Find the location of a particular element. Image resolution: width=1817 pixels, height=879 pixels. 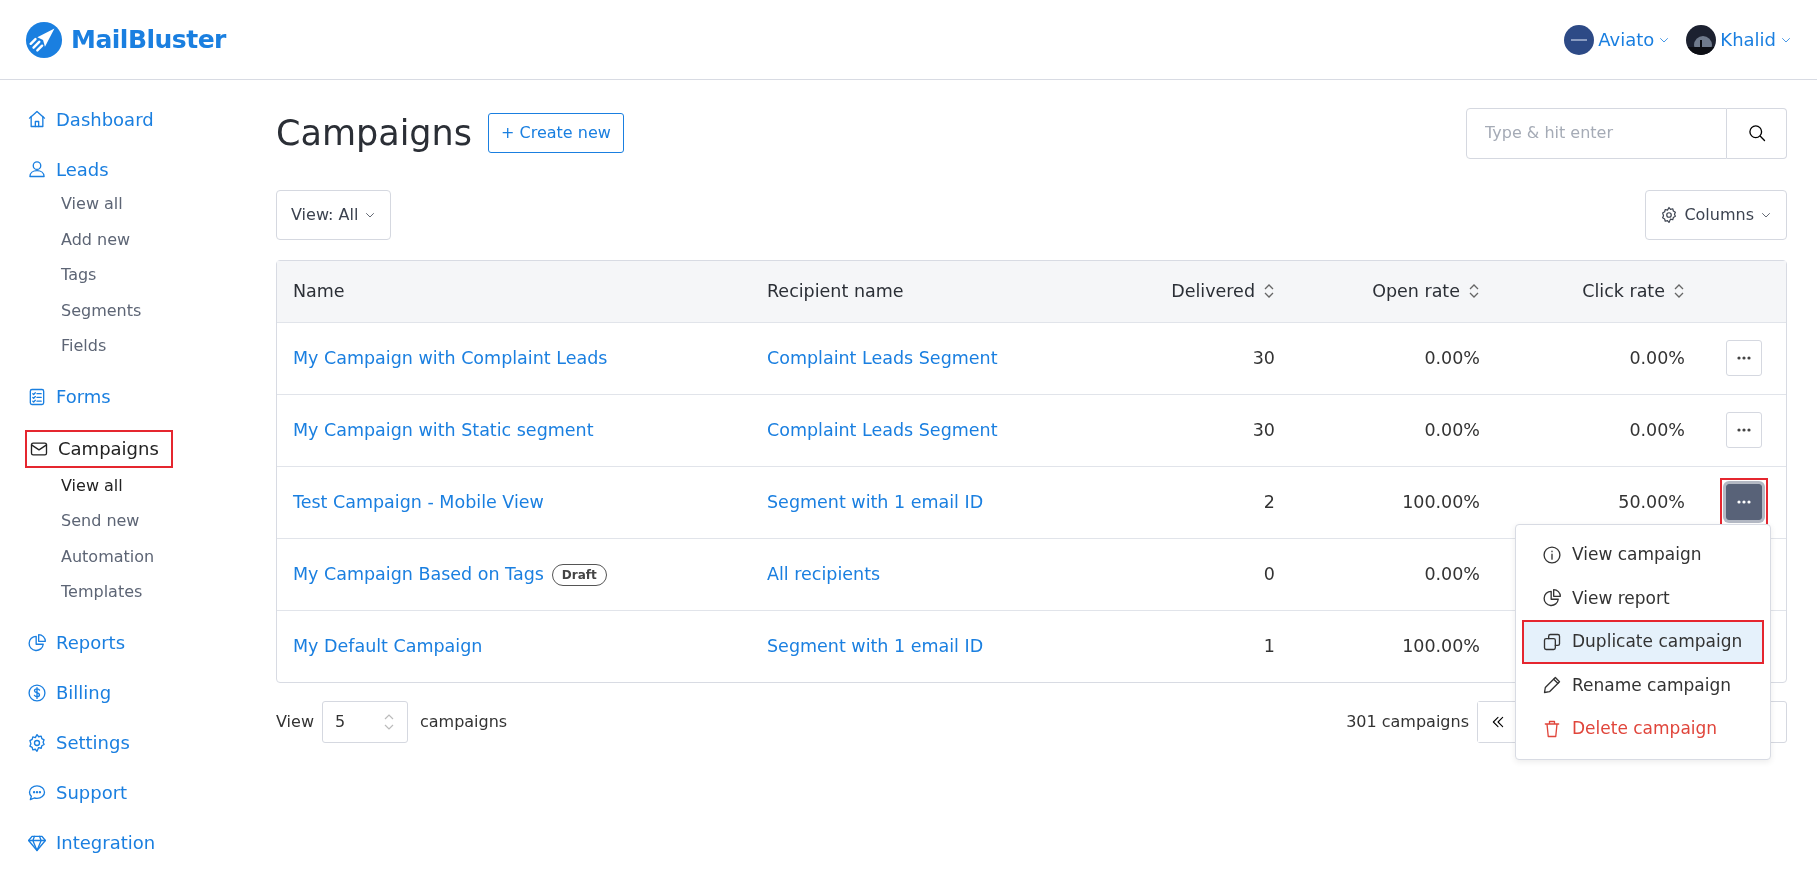

more-button is located at coordinates (1743, 502).